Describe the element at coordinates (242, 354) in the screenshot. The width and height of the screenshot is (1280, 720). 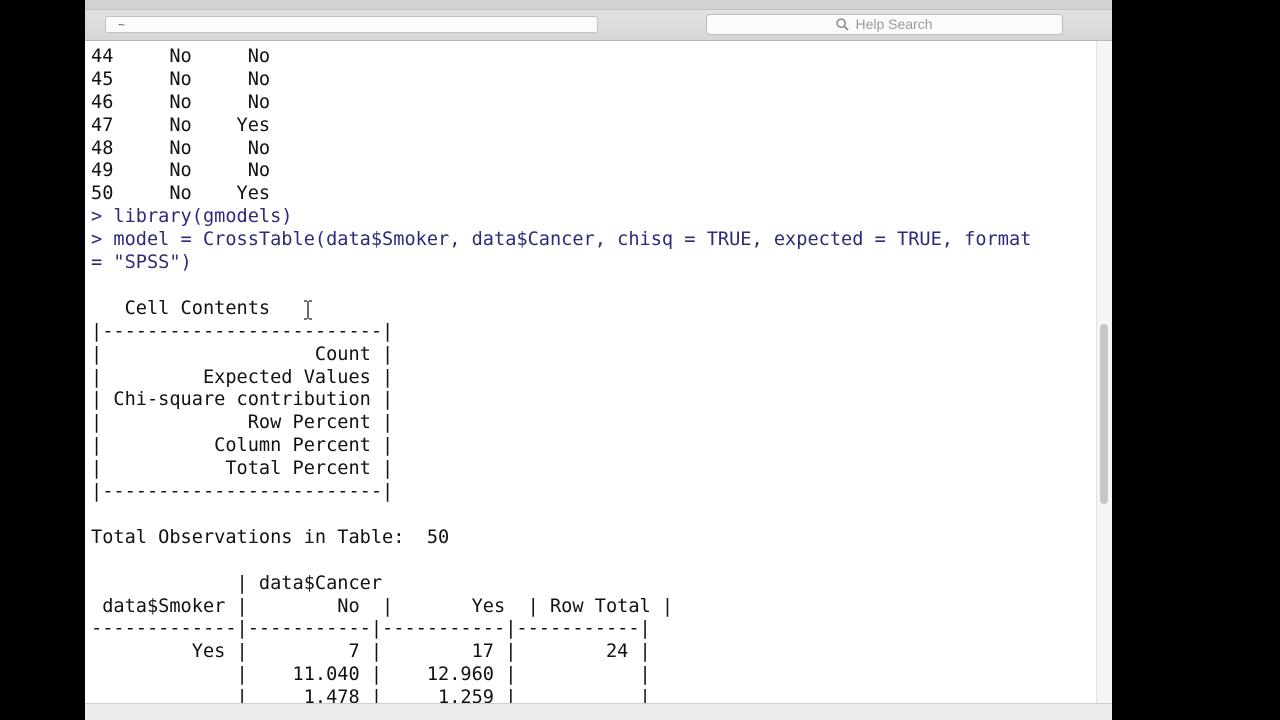
I see `console-output-line: | Count |` at that location.